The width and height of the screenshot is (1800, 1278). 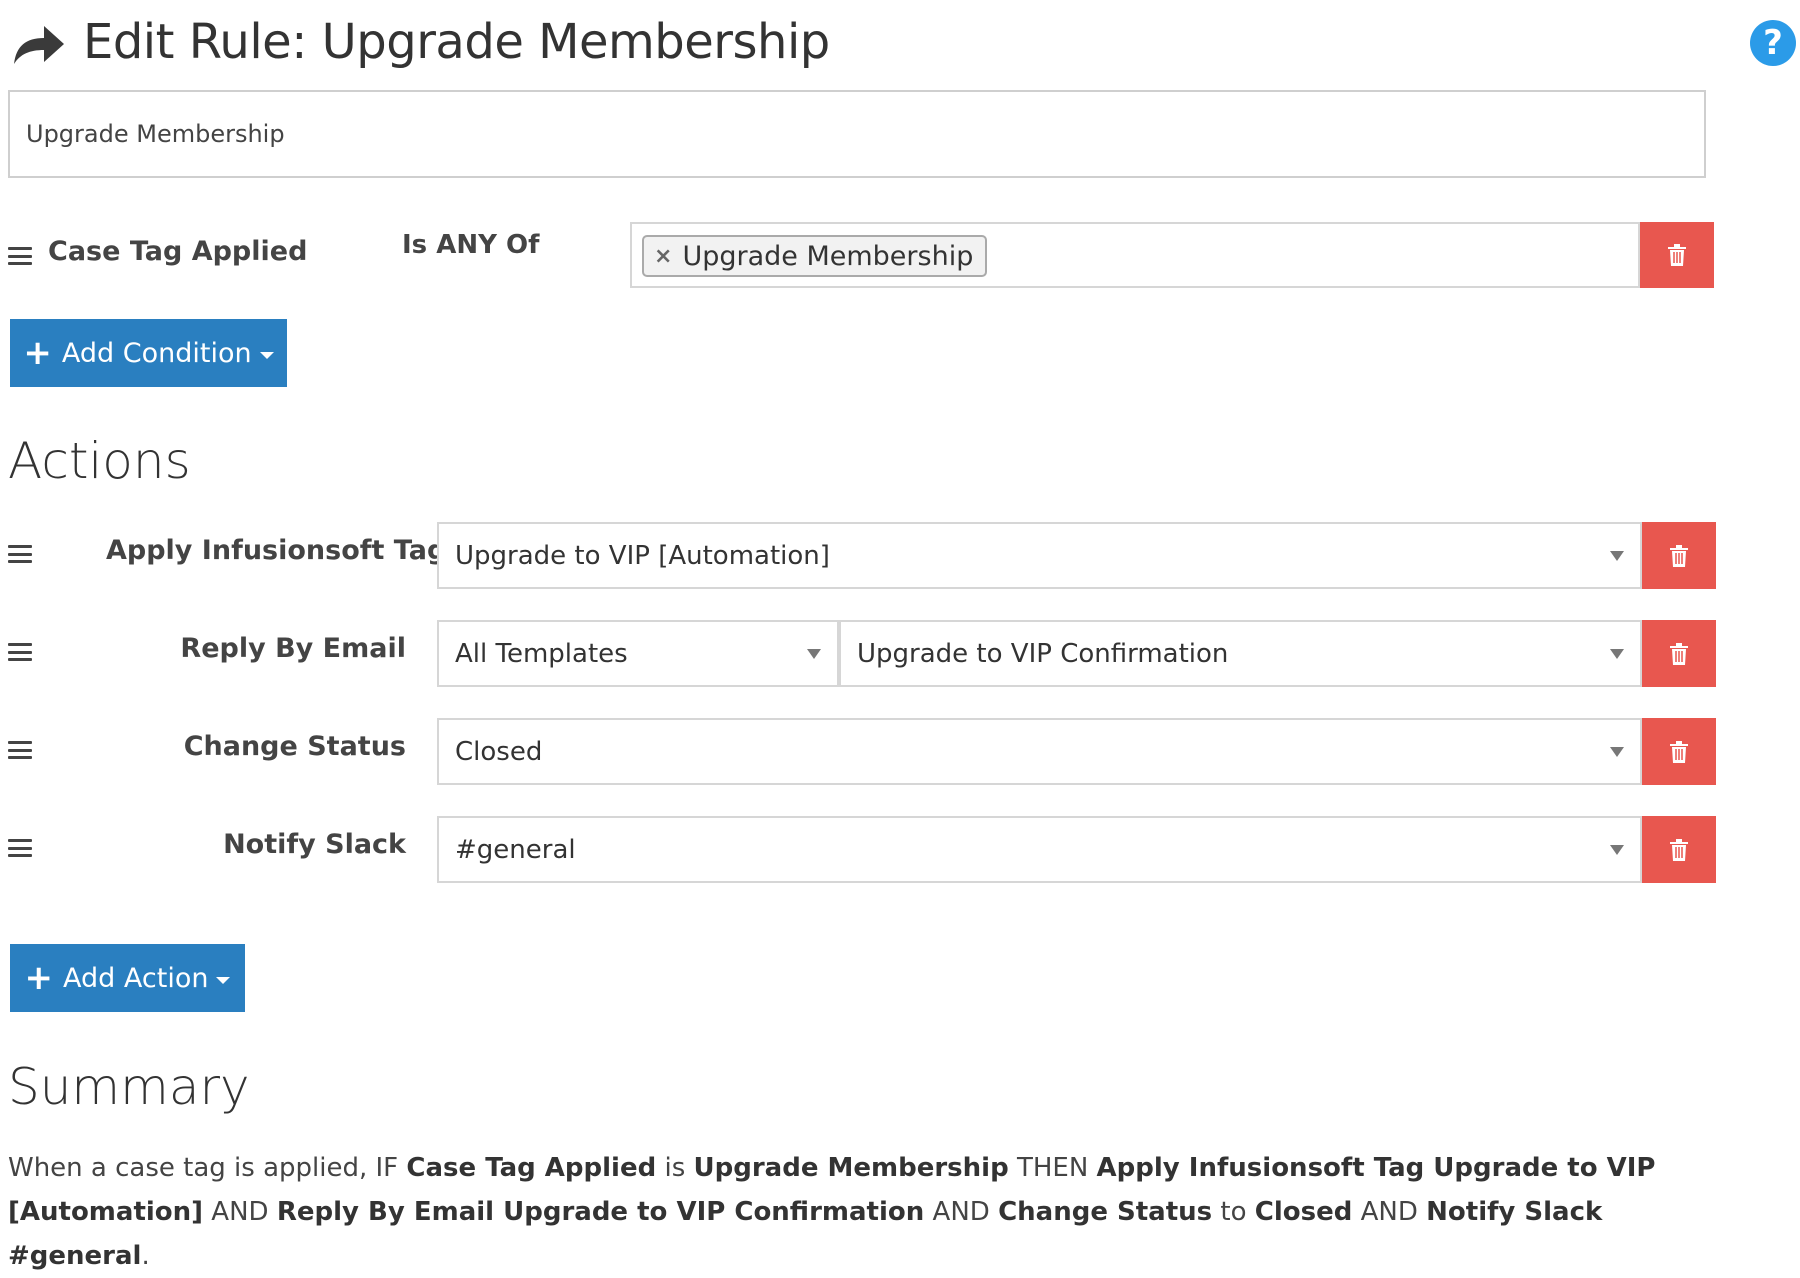 What do you see at coordinates (1039, 555) in the screenshot?
I see `infusionsoft-tag-select: Upgrade to VIP [Automation]` at bounding box center [1039, 555].